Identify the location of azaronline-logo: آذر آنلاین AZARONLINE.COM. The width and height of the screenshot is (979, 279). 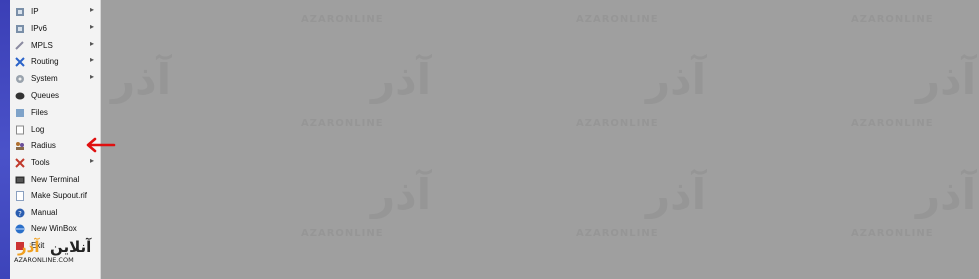
(62, 250).